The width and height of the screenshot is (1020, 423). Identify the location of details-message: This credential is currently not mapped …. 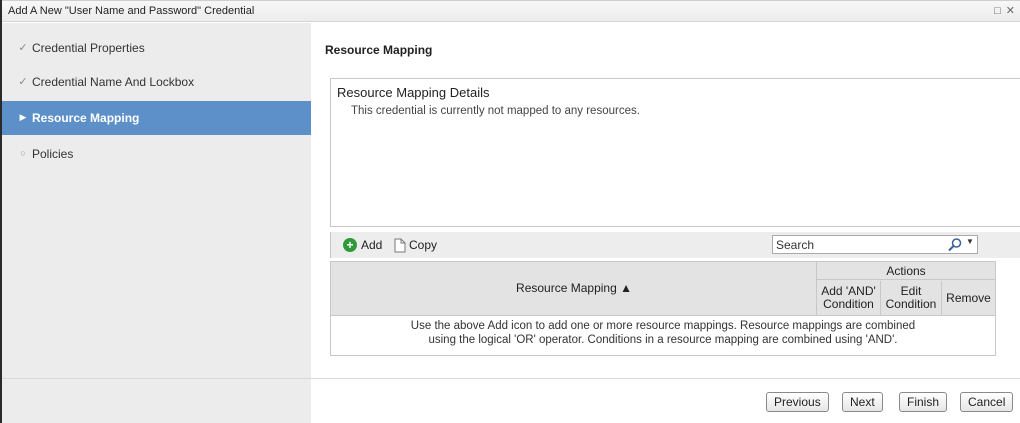
(495, 111).